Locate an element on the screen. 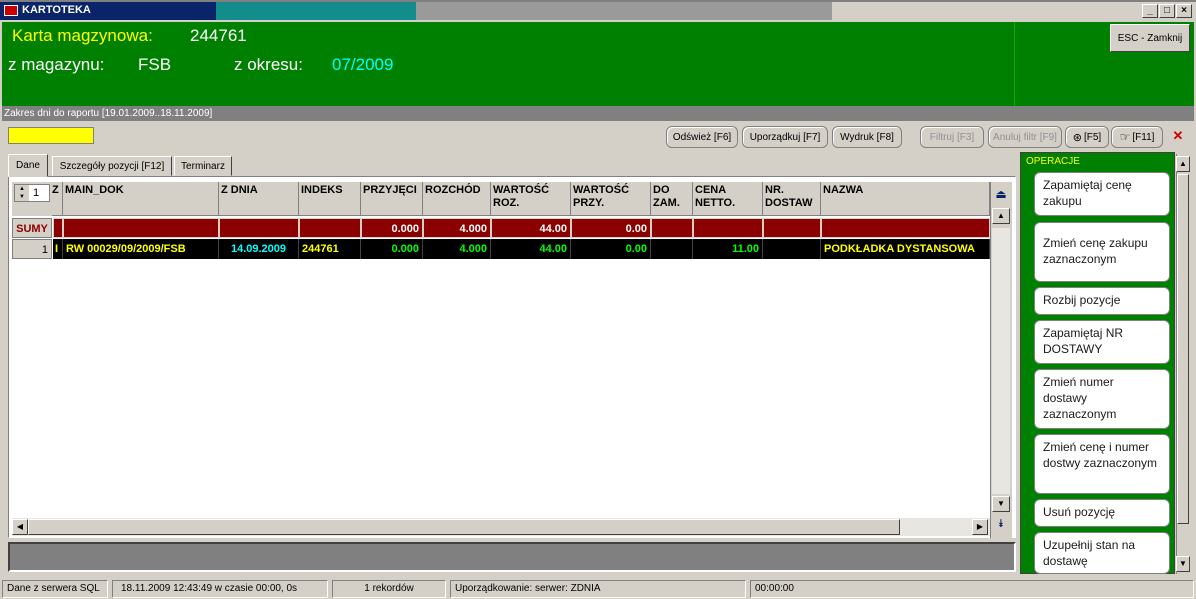  sumy-wartosc-przy: 0.00 is located at coordinates (611, 228).